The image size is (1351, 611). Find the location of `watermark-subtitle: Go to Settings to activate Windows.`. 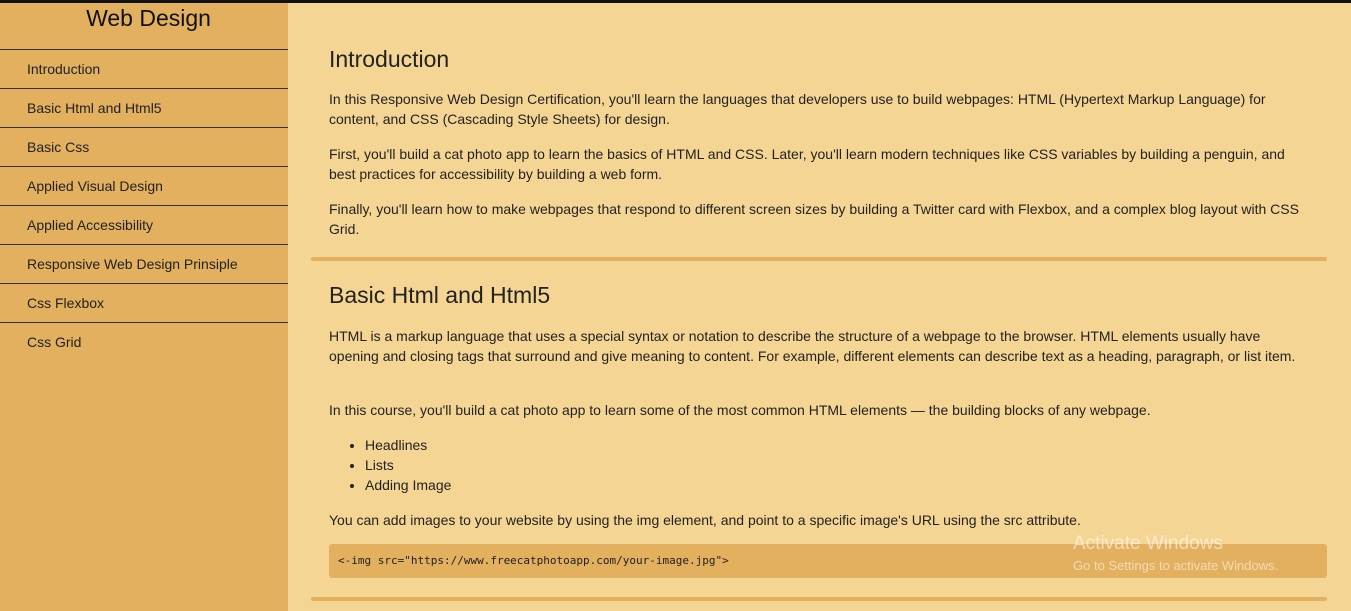

watermark-subtitle: Go to Settings to activate Windows. is located at coordinates (1176, 565).